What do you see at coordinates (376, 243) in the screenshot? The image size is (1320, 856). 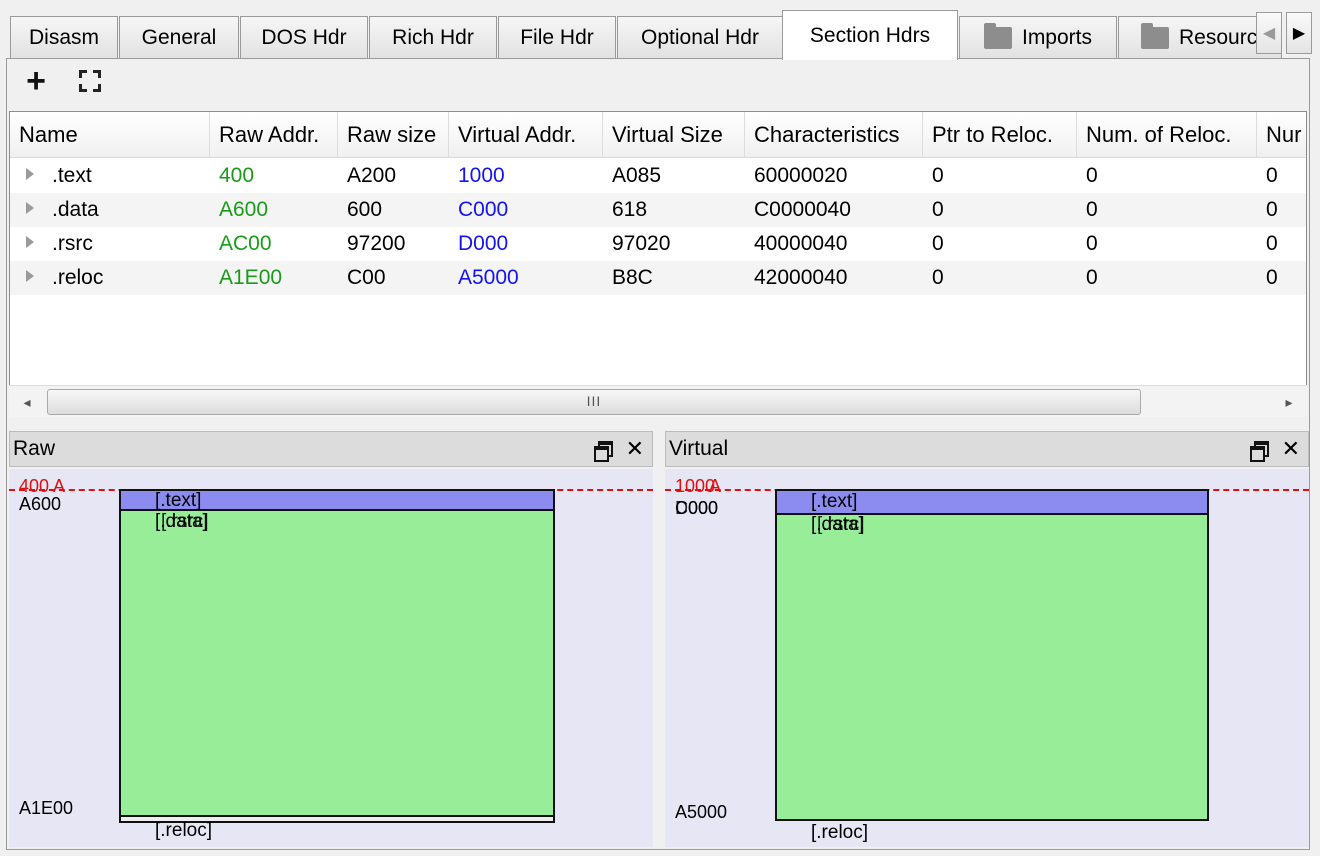 I see `raw-size-cell: 97200` at bounding box center [376, 243].